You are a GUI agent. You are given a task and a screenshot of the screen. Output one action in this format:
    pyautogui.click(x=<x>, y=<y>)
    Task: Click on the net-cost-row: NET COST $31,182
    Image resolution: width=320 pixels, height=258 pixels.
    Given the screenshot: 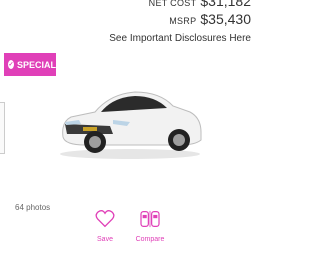 What is the action you would take?
    pyautogui.click(x=199, y=4)
    